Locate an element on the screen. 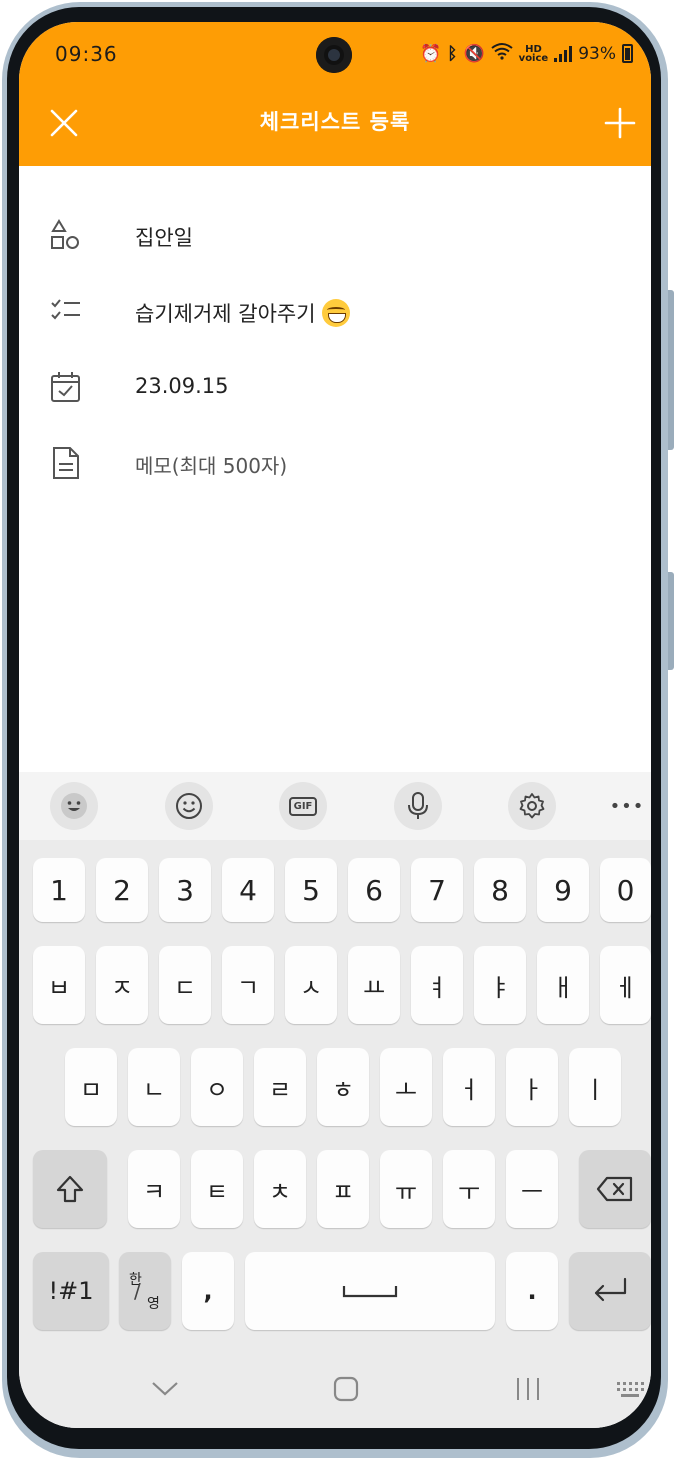 This screenshot has width=674, height=1461. key-nieun: ㄴ is located at coordinates (154, 1087).